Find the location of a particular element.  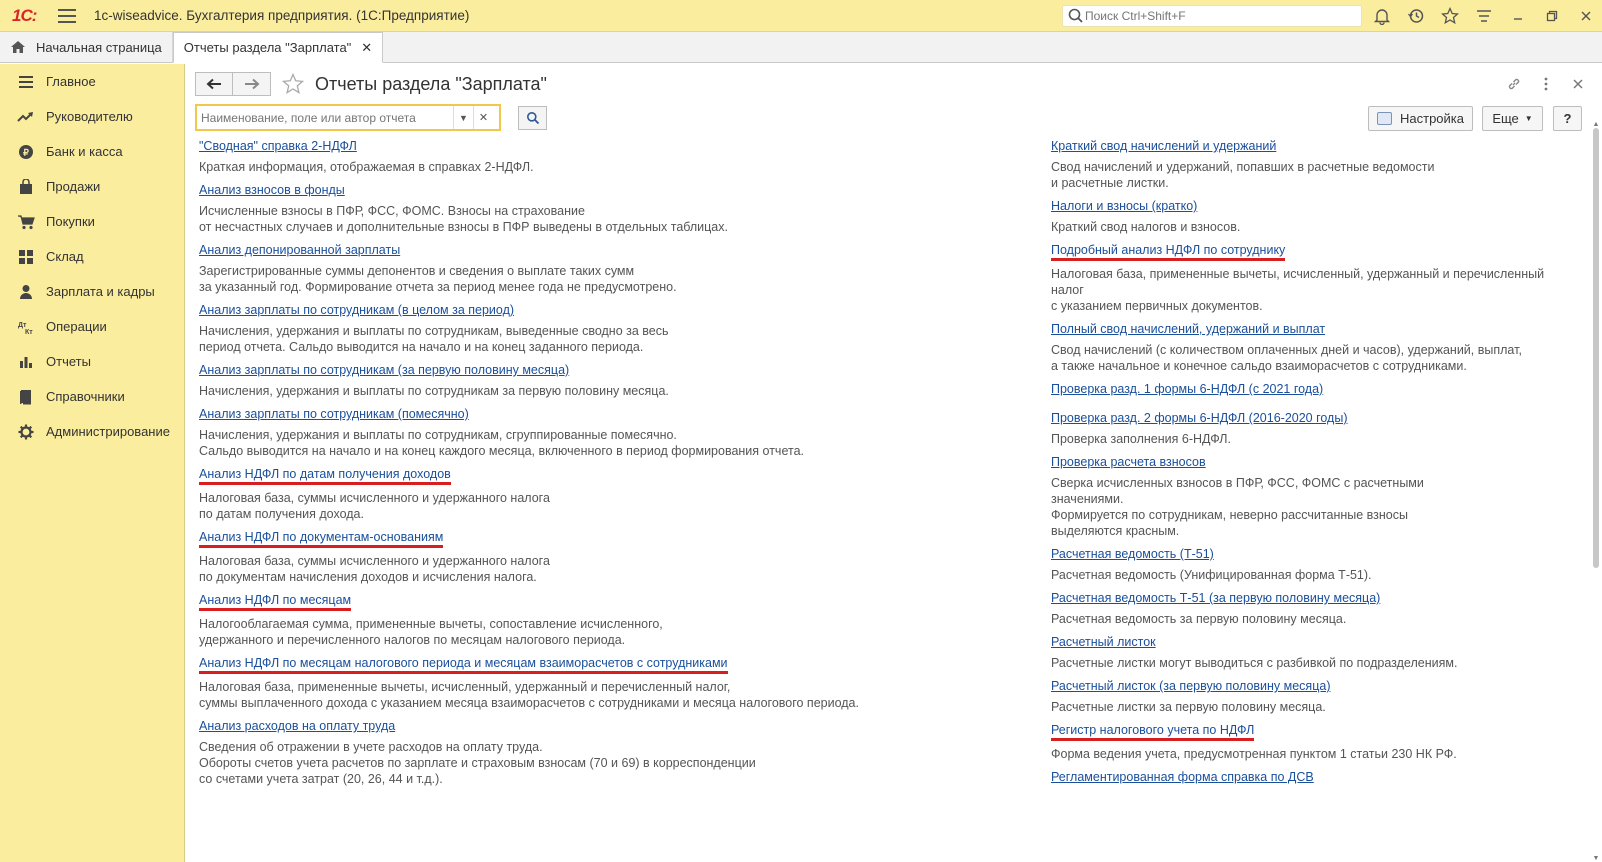

sidebar-item-warehouse: Склад is located at coordinates (92, 256).